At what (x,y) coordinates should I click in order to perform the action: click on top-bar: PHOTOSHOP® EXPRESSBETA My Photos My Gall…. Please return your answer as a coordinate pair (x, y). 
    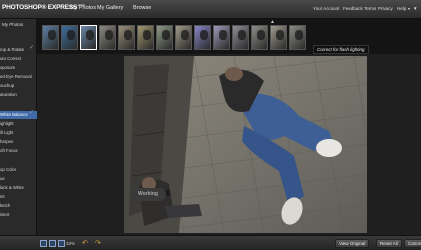
    Looking at the image, I should click on (210, 9).